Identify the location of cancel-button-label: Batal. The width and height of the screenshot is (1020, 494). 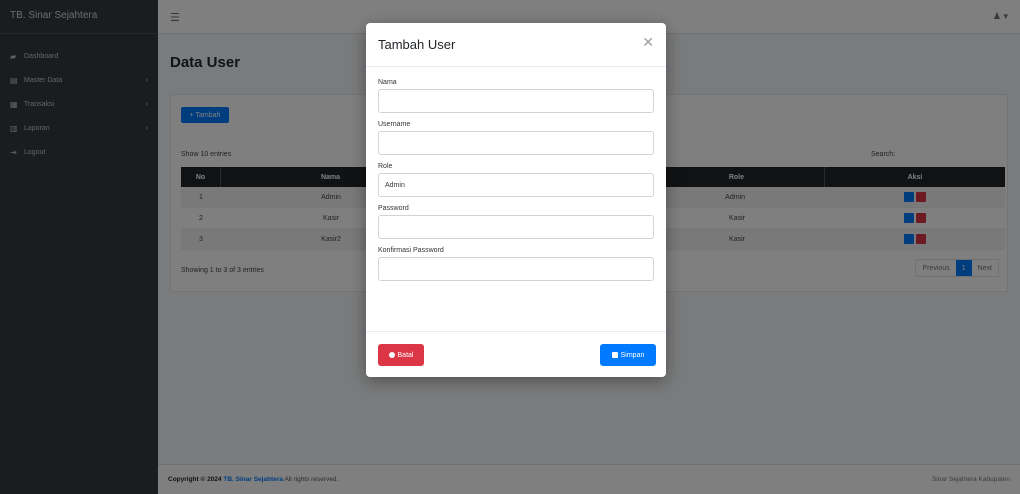
(405, 355).